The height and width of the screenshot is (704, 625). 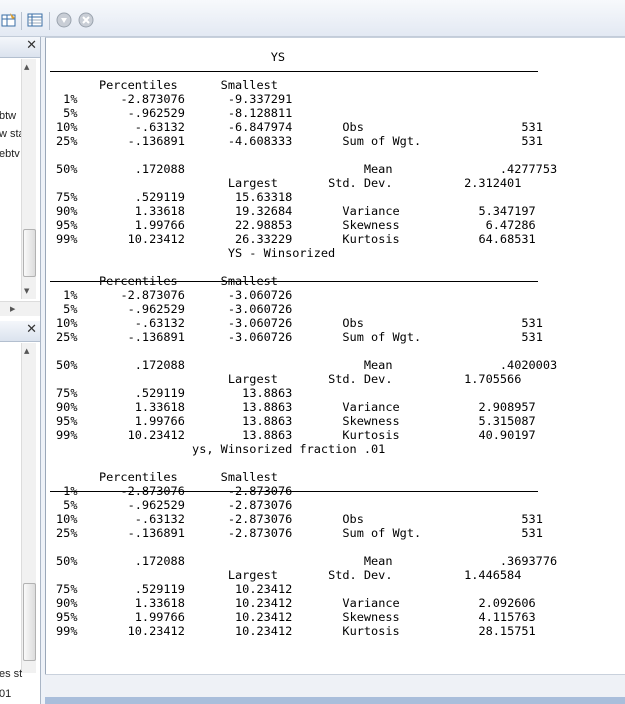 What do you see at coordinates (86, 20) in the screenshot?
I see `break-icon` at bounding box center [86, 20].